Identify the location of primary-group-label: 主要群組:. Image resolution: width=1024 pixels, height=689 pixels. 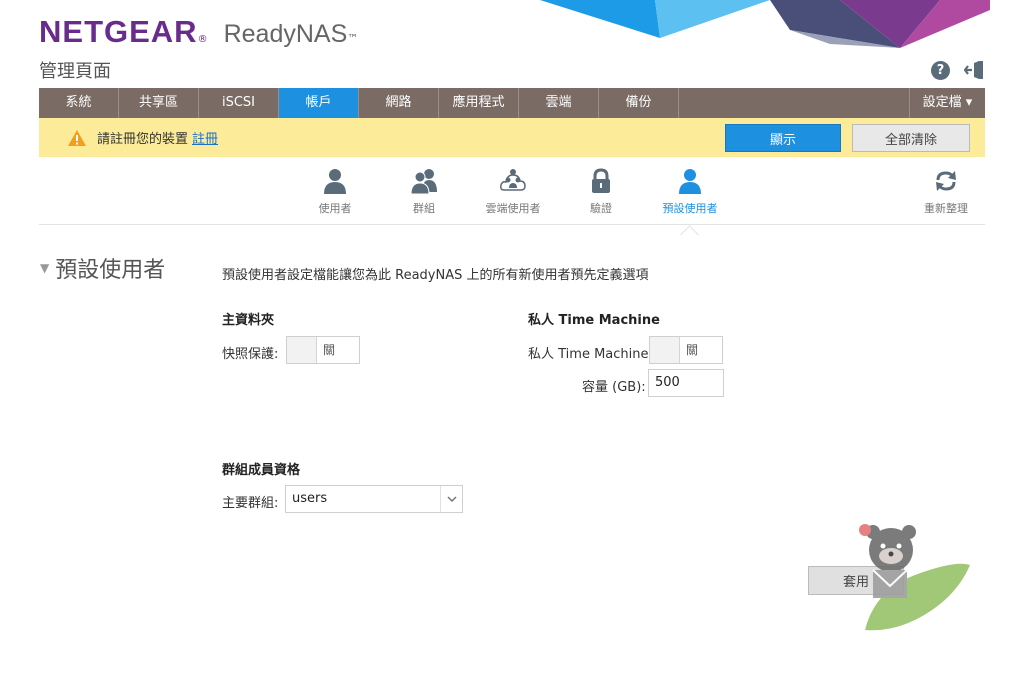
(250, 503).